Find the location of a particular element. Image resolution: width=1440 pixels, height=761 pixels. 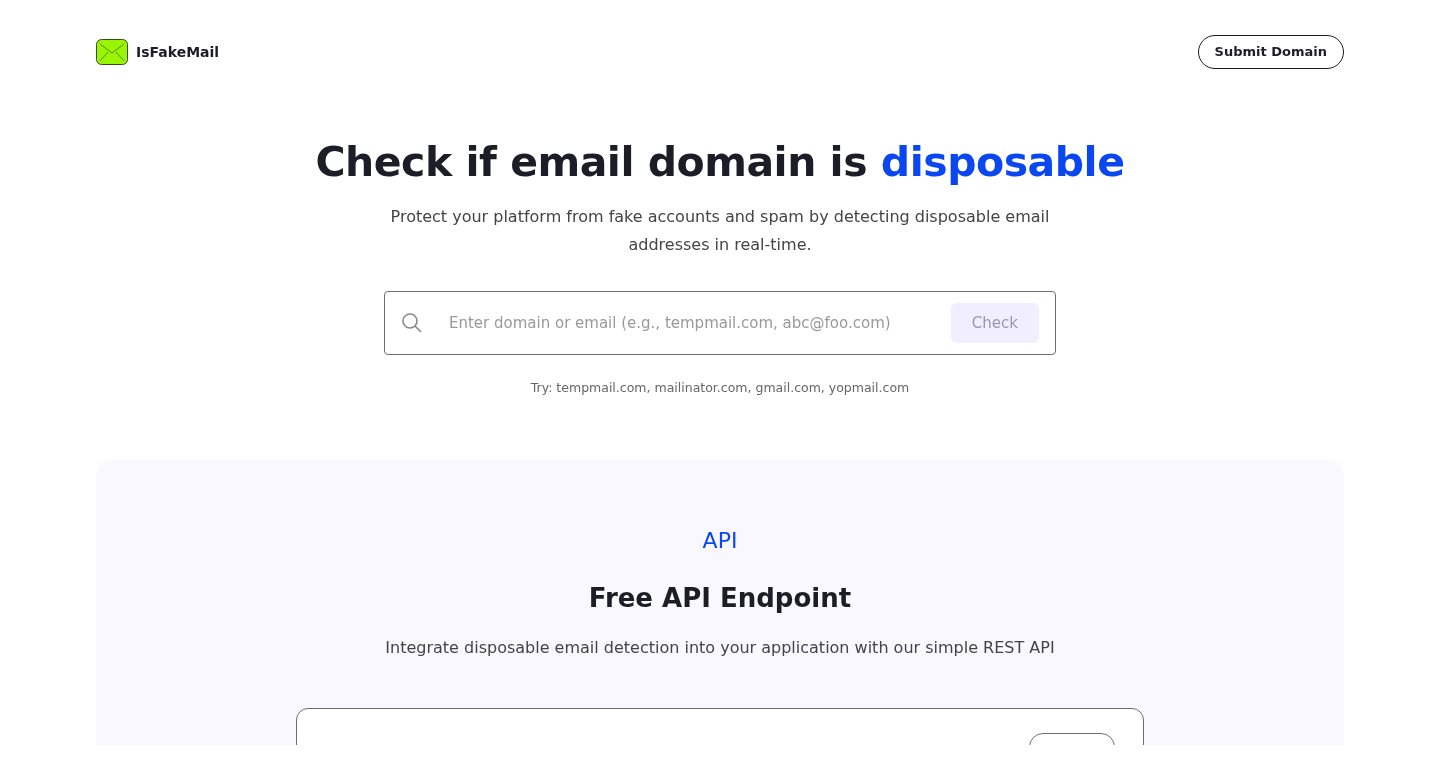

example-domains: Try: tempmail.com, mailinator.com, gmail.com, yopmail.com is located at coordinates (720, 388).